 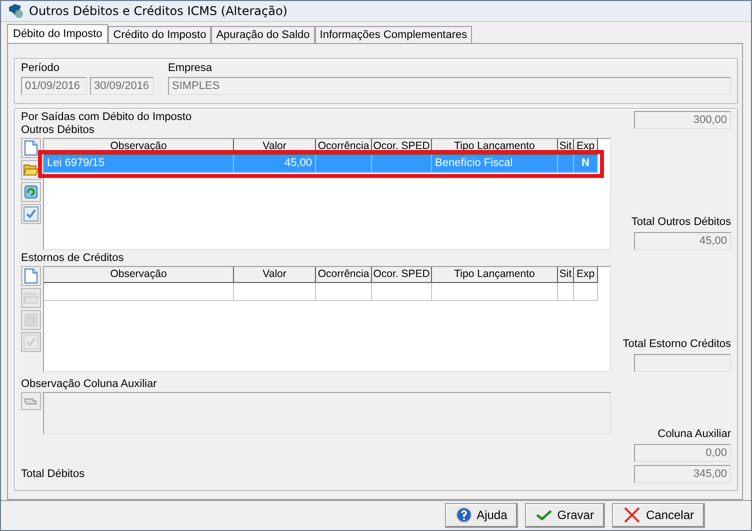 What do you see at coordinates (586, 274) in the screenshot?
I see `column-header: Exp` at bounding box center [586, 274].